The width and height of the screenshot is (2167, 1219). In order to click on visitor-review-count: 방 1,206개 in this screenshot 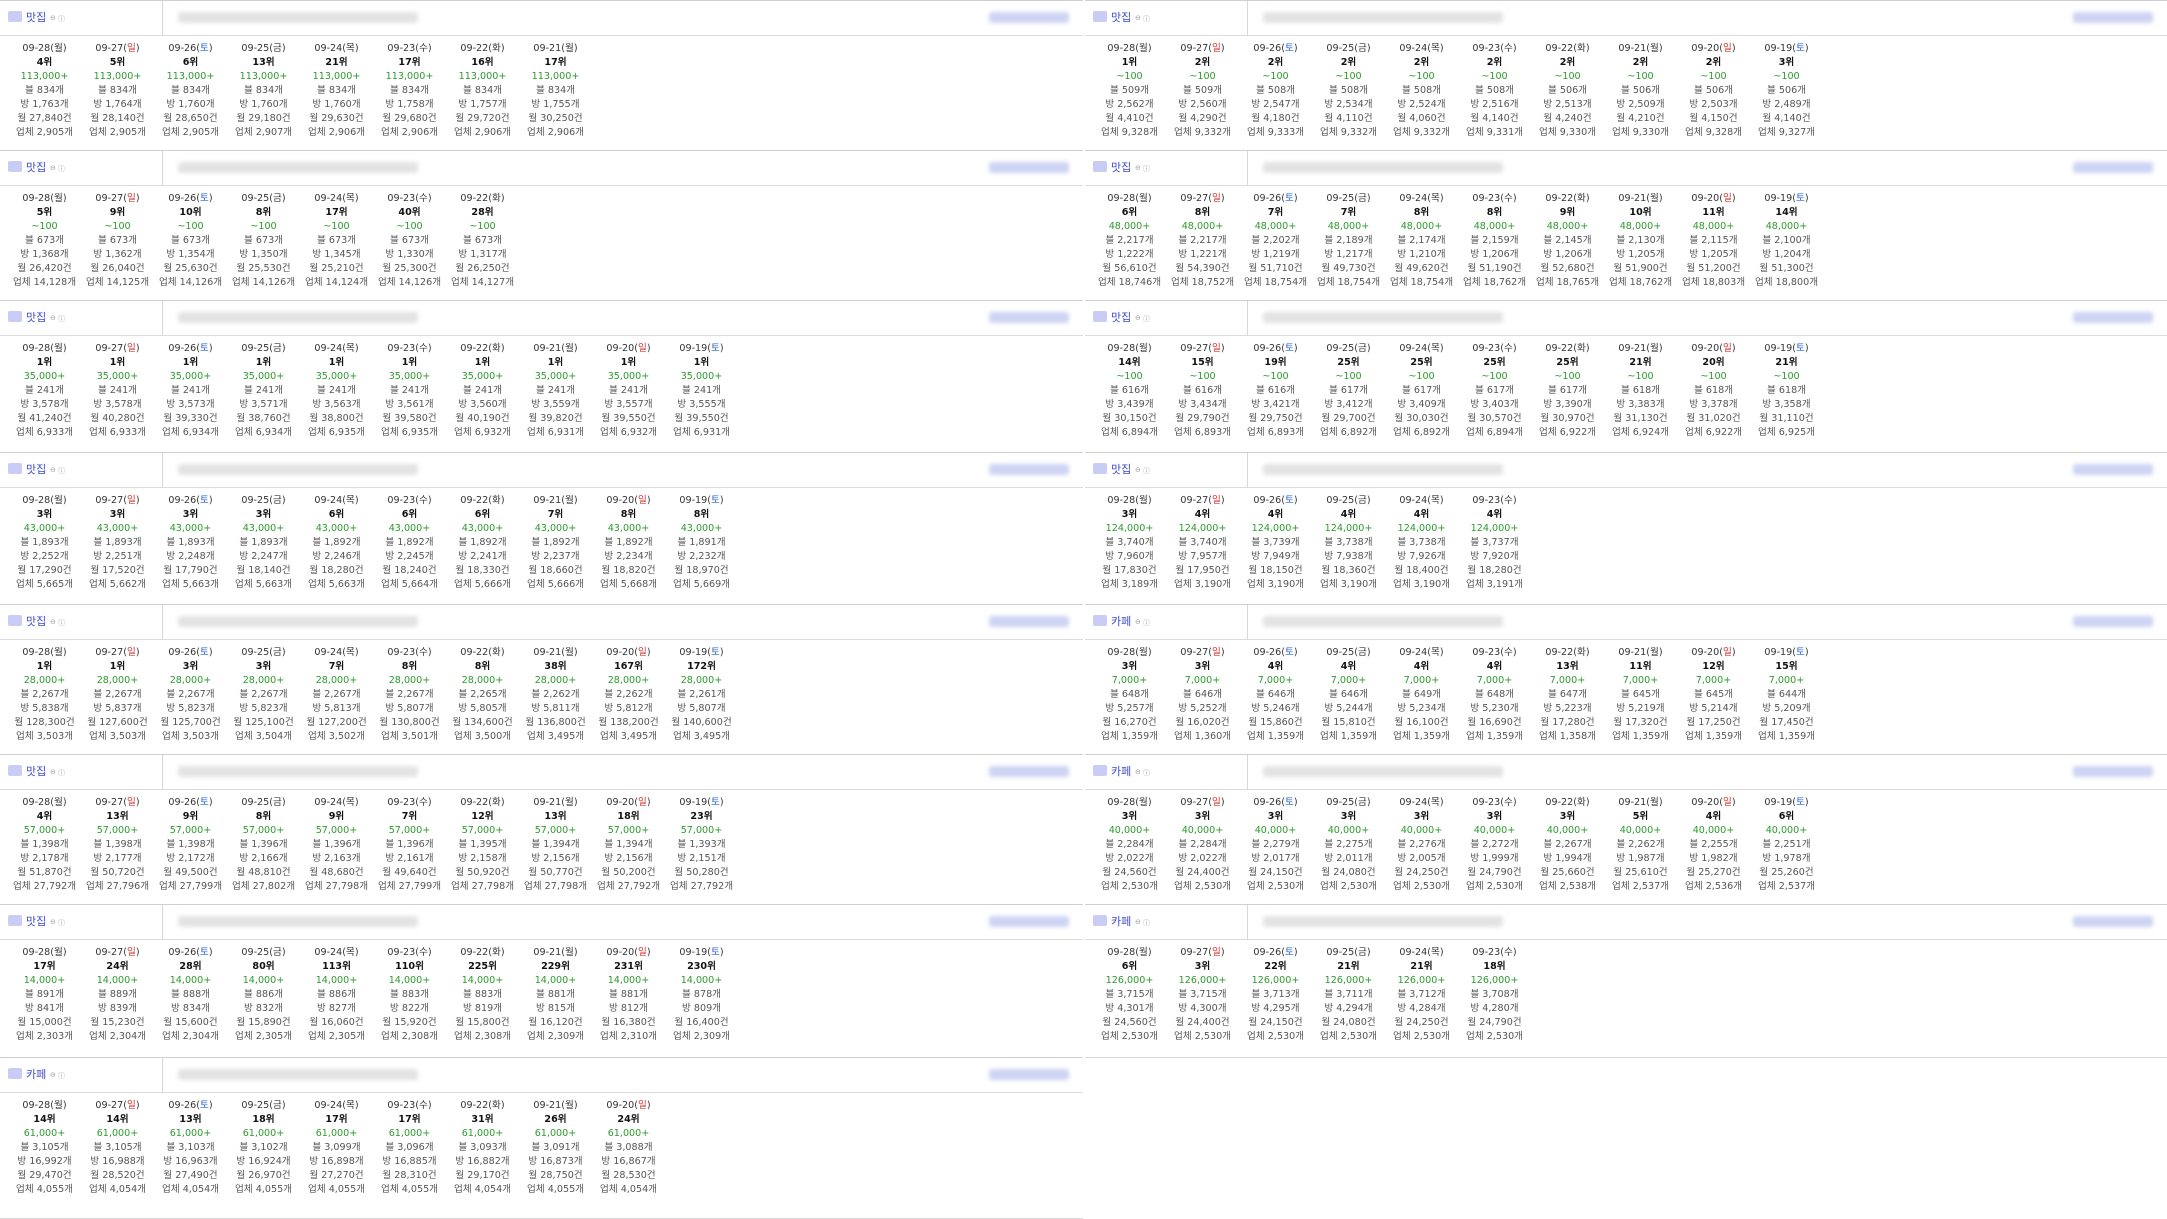, I will do `click(1494, 254)`.